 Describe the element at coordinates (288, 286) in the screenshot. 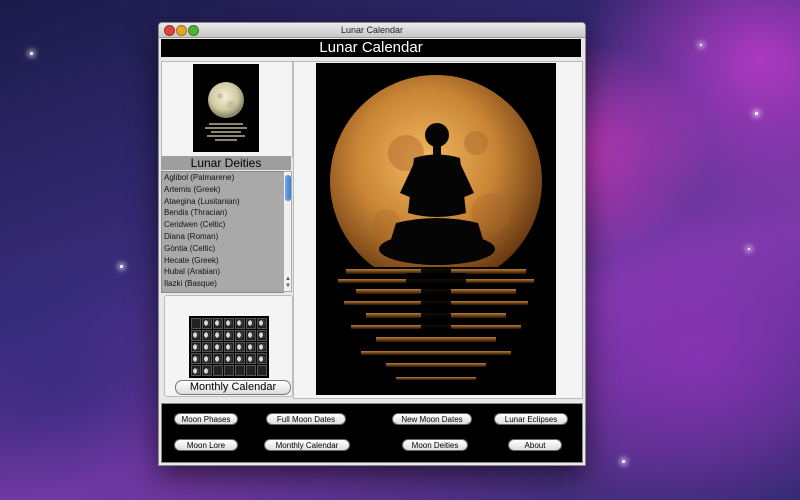

I see `scroll-down-arrow-icon: ▼` at that location.